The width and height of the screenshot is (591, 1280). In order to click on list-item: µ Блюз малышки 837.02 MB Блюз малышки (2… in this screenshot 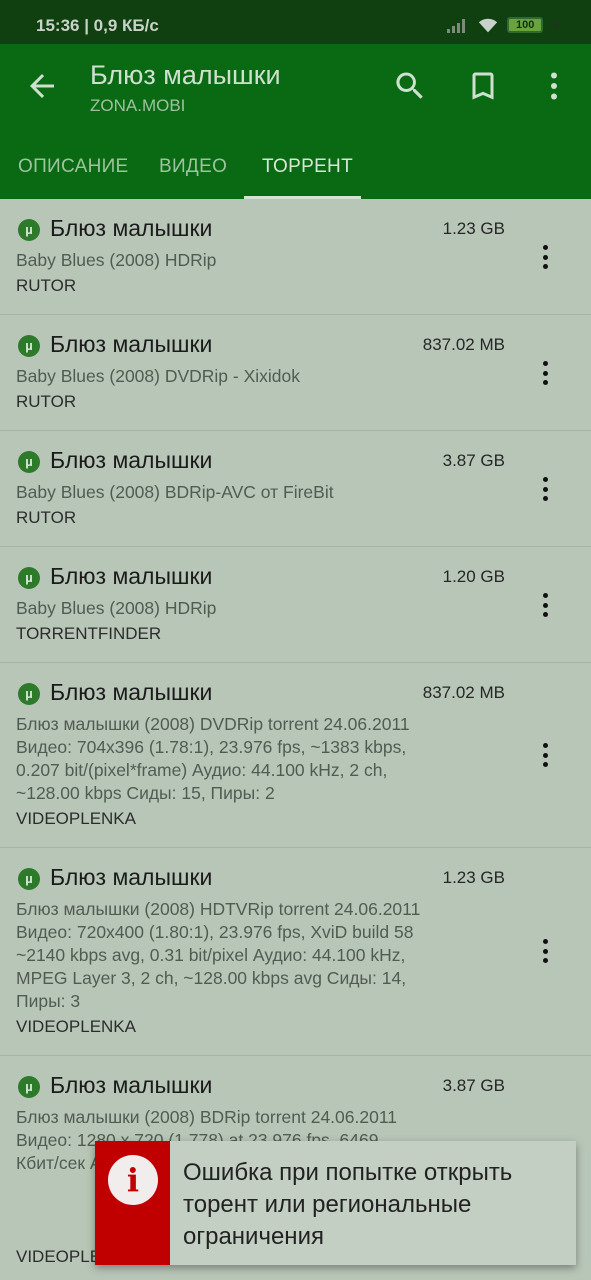, I will do `click(295, 755)`.